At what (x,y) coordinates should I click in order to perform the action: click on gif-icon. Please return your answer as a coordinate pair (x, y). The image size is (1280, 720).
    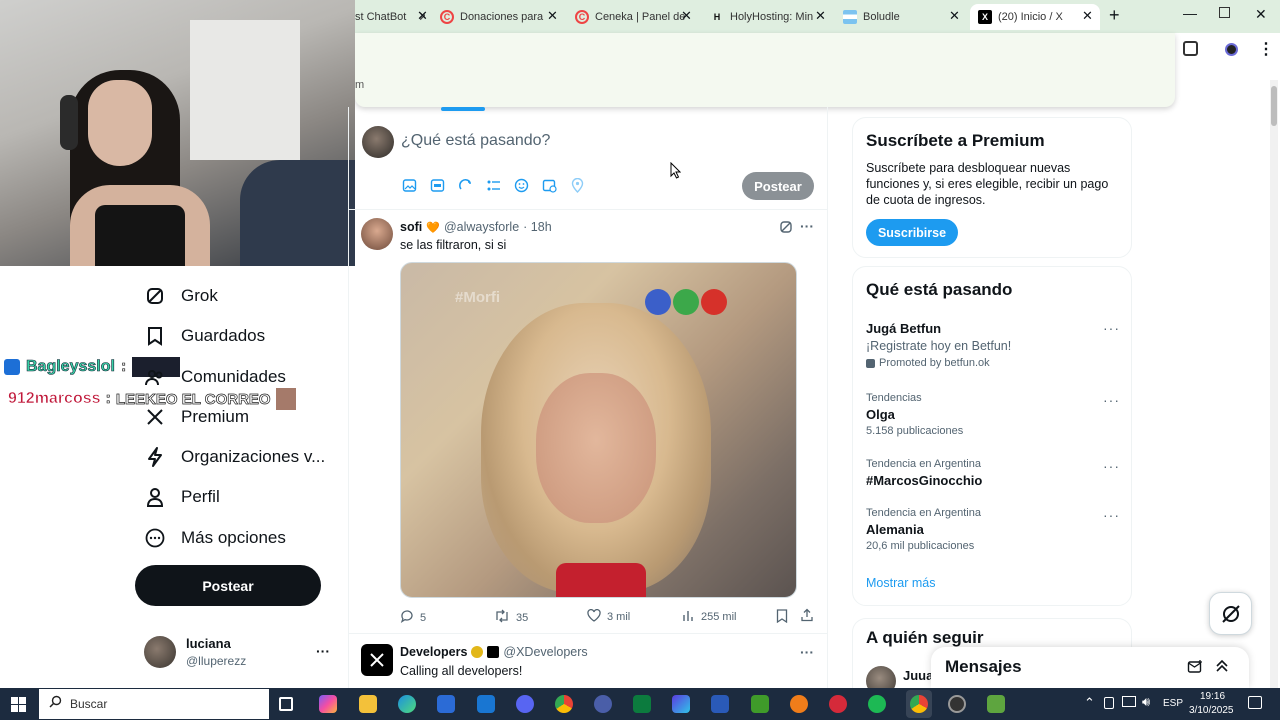
    Looking at the image, I should click on (437, 188).